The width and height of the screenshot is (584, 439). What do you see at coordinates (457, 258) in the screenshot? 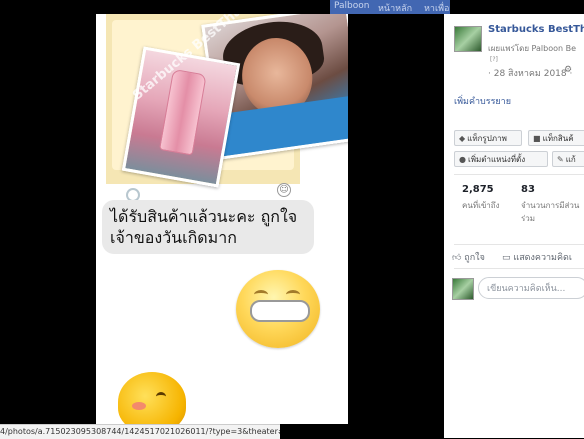
I see `thumbs-up-icon: 👍︎` at bounding box center [457, 258].